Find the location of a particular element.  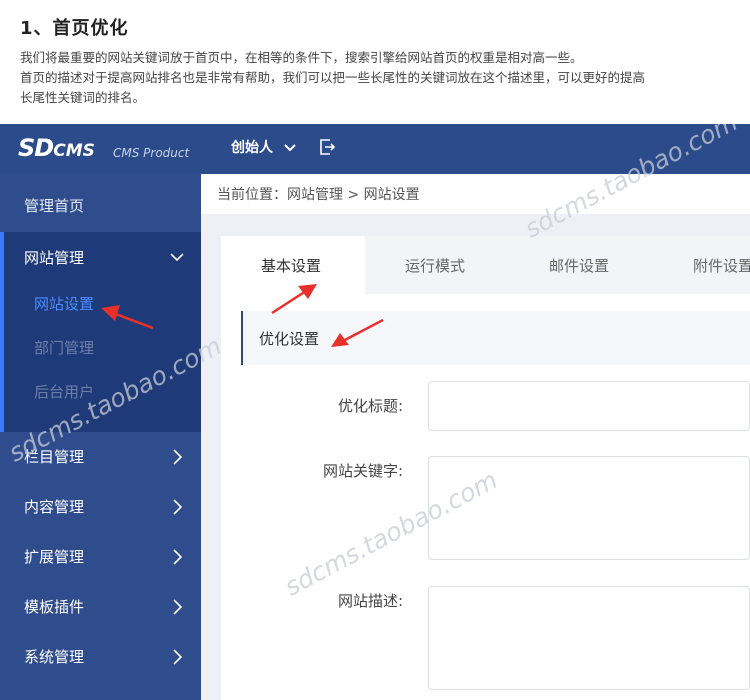

user-menu: 创始人 is located at coordinates (263, 147).